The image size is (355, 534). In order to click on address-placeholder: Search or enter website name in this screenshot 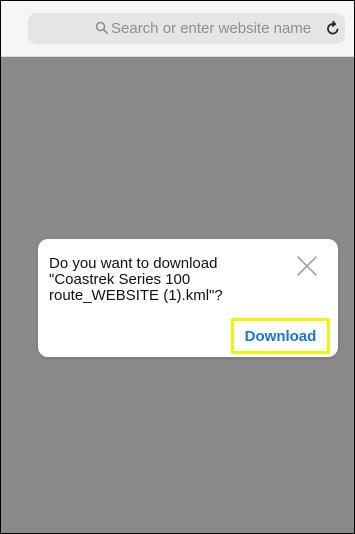, I will do `click(211, 28)`.